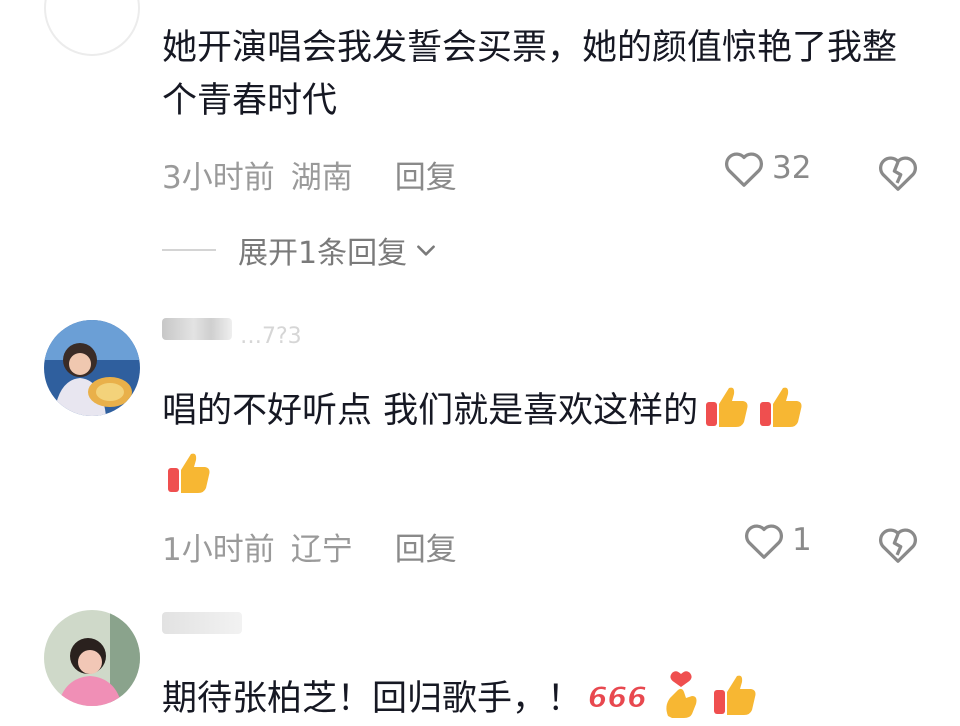 Image resolution: width=960 pixels, height=726 pixels. What do you see at coordinates (426, 250) in the screenshot?
I see `chevron-down-icon` at bounding box center [426, 250].